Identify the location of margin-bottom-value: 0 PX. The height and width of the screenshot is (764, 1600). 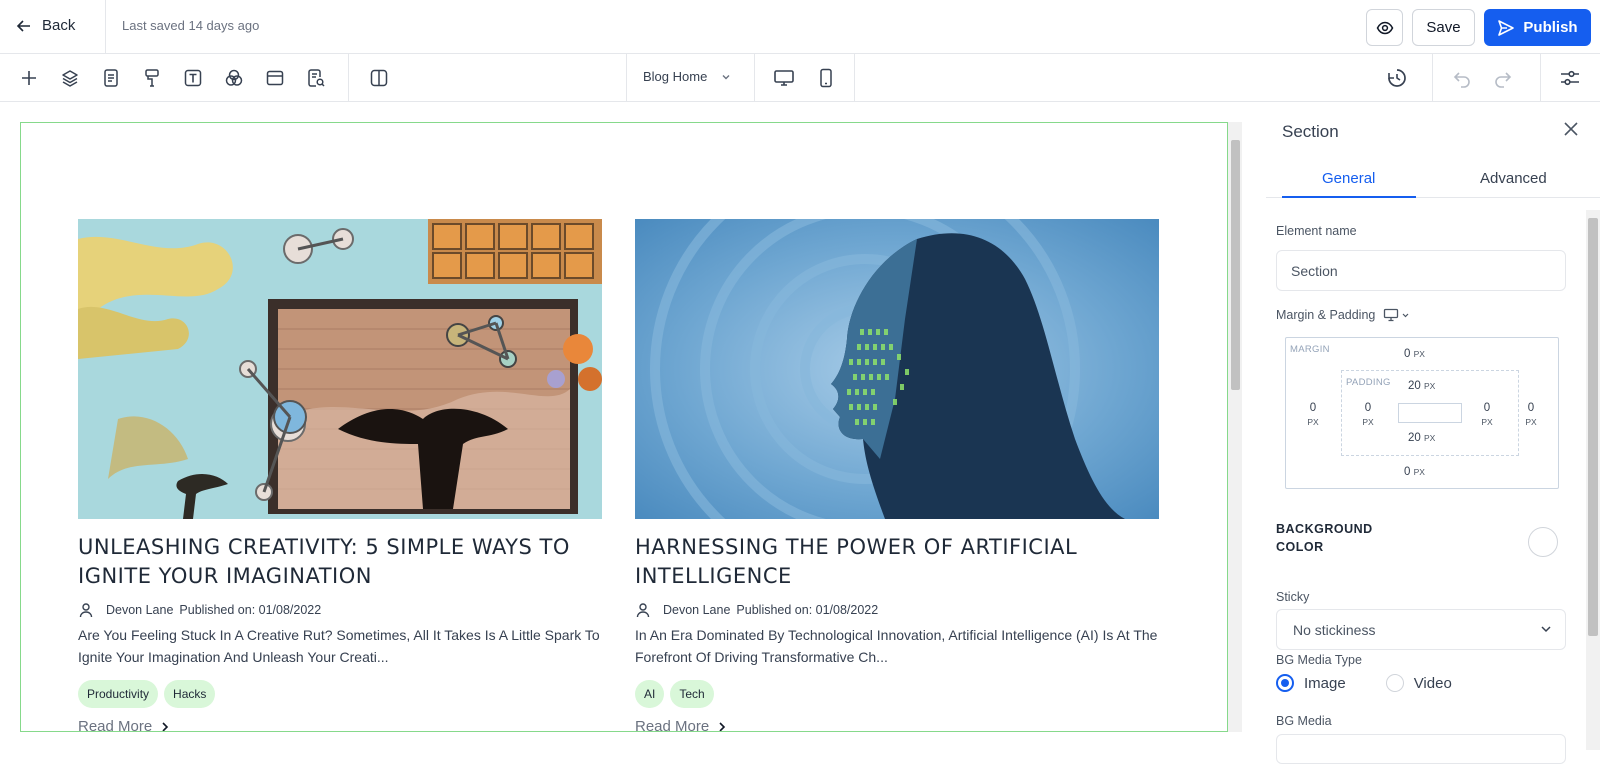
(1414, 472).